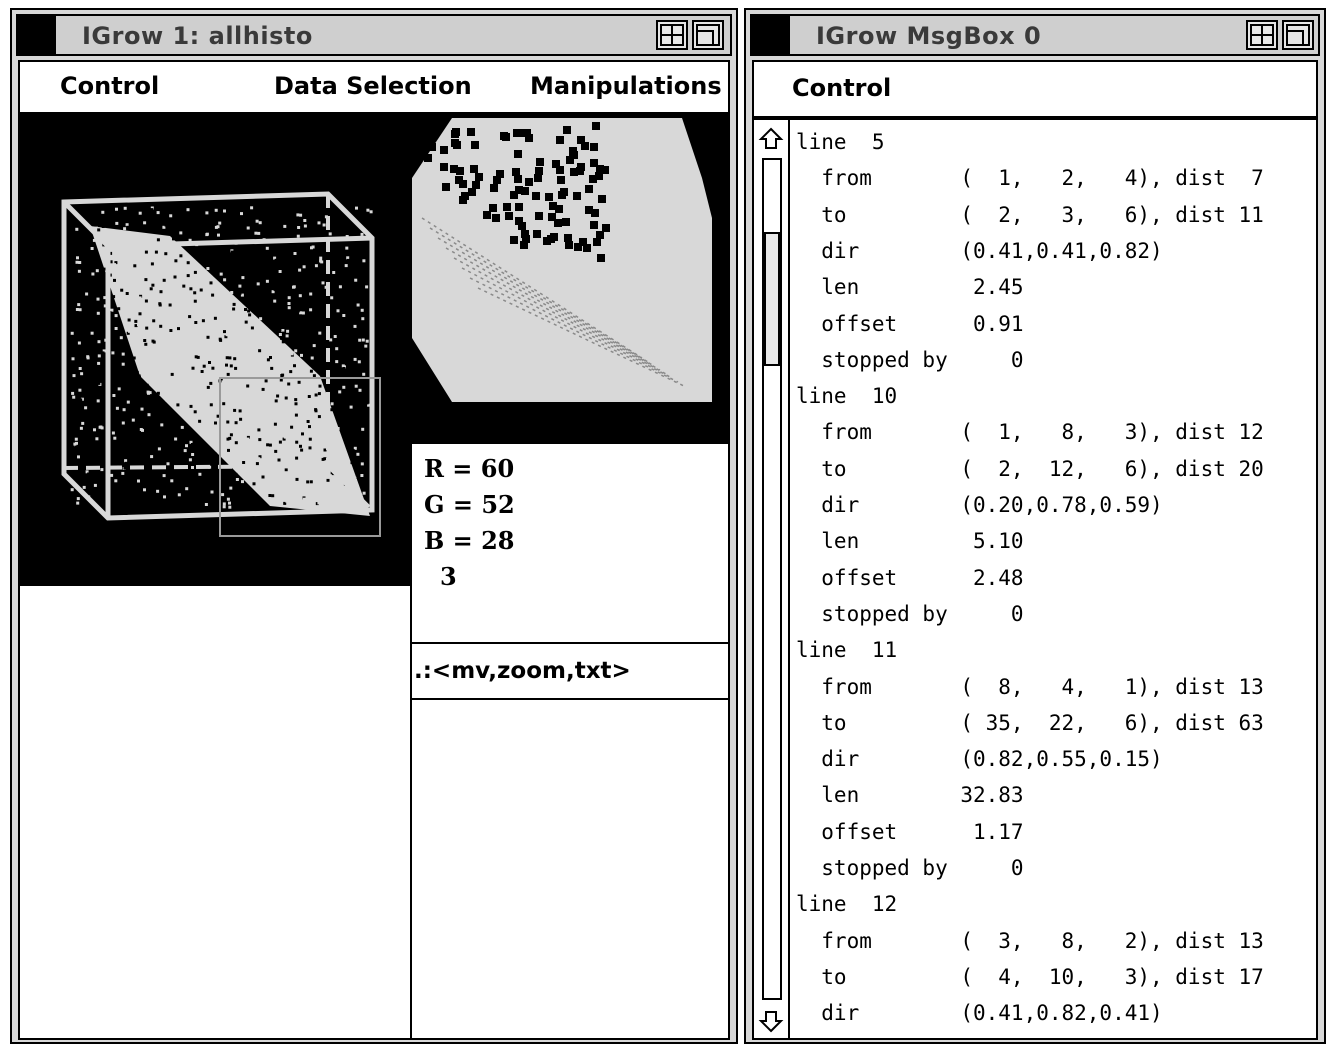 The height and width of the screenshot is (1049, 1327). I want to click on red-value: R = 60, so click(469, 468).